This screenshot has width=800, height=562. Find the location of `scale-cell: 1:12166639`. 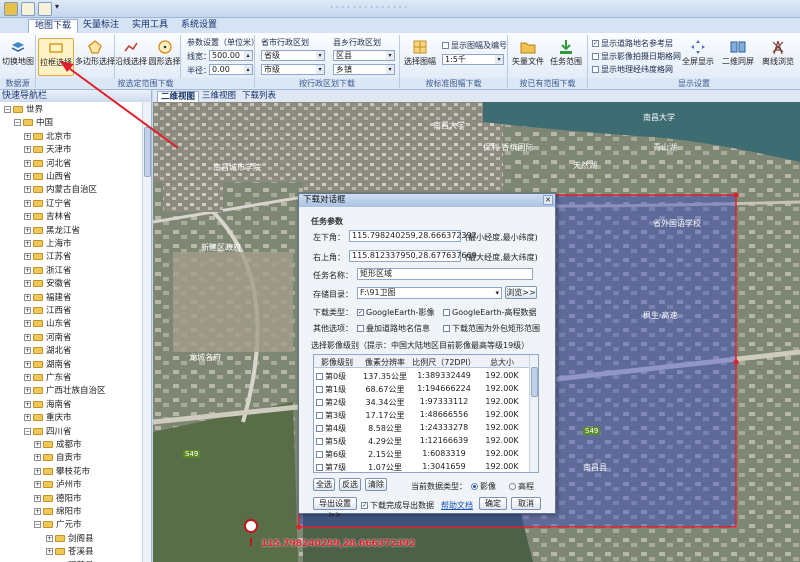

scale-cell: 1:12166639 is located at coordinates (444, 440).